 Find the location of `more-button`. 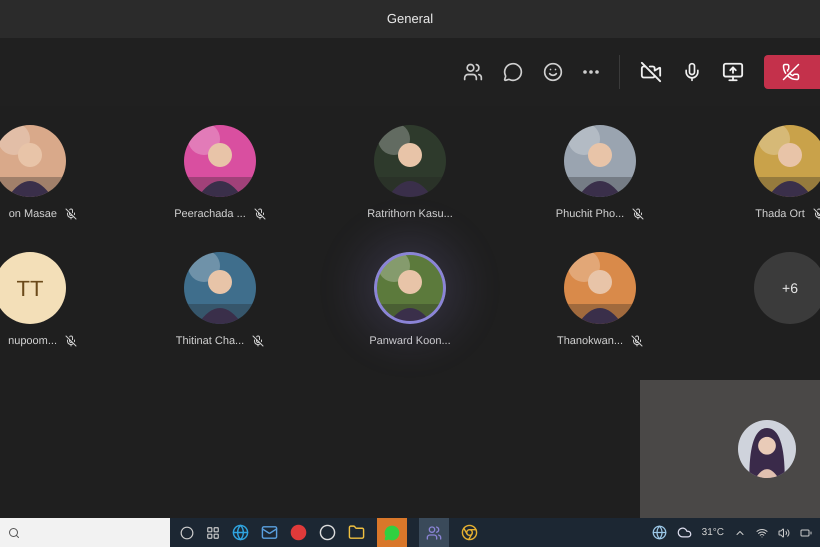

more-button is located at coordinates (591, 72).